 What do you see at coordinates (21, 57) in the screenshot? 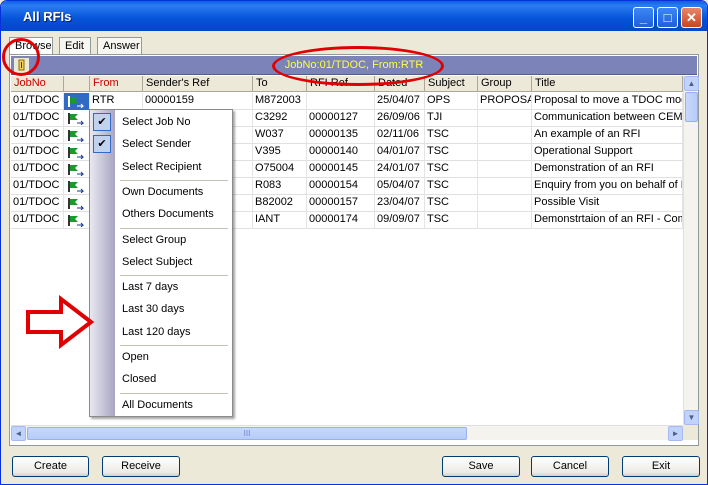
I see `annotation-circle-filter-button` at bounding box center [21, 57].